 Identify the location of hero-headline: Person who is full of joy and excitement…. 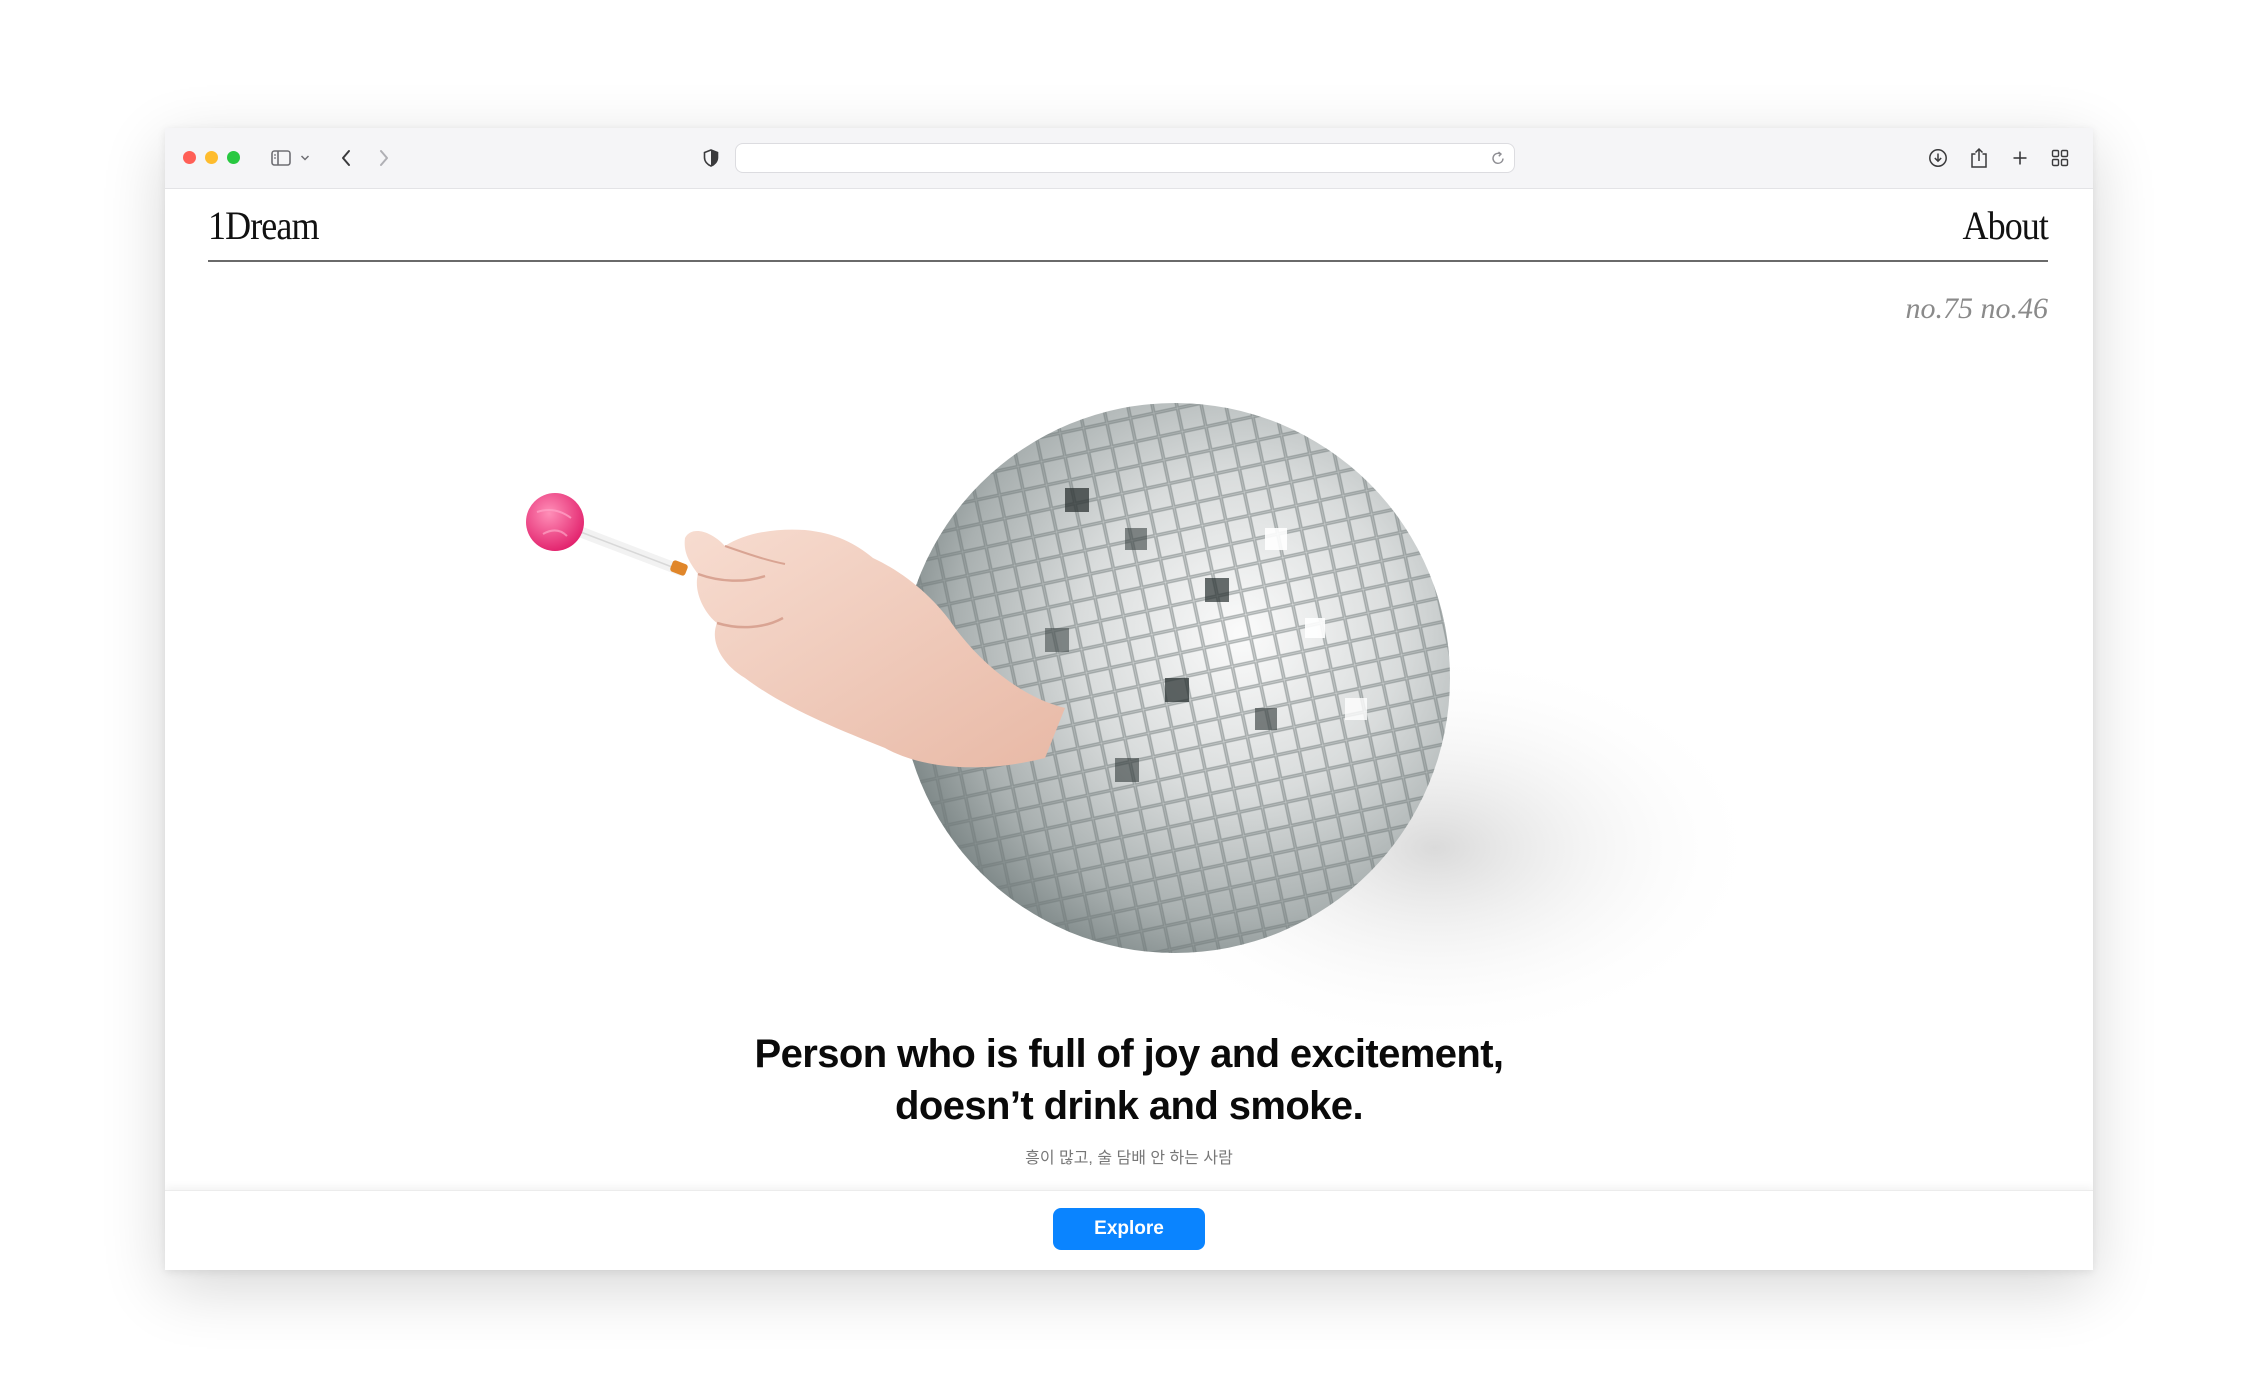
(1129, 1080).